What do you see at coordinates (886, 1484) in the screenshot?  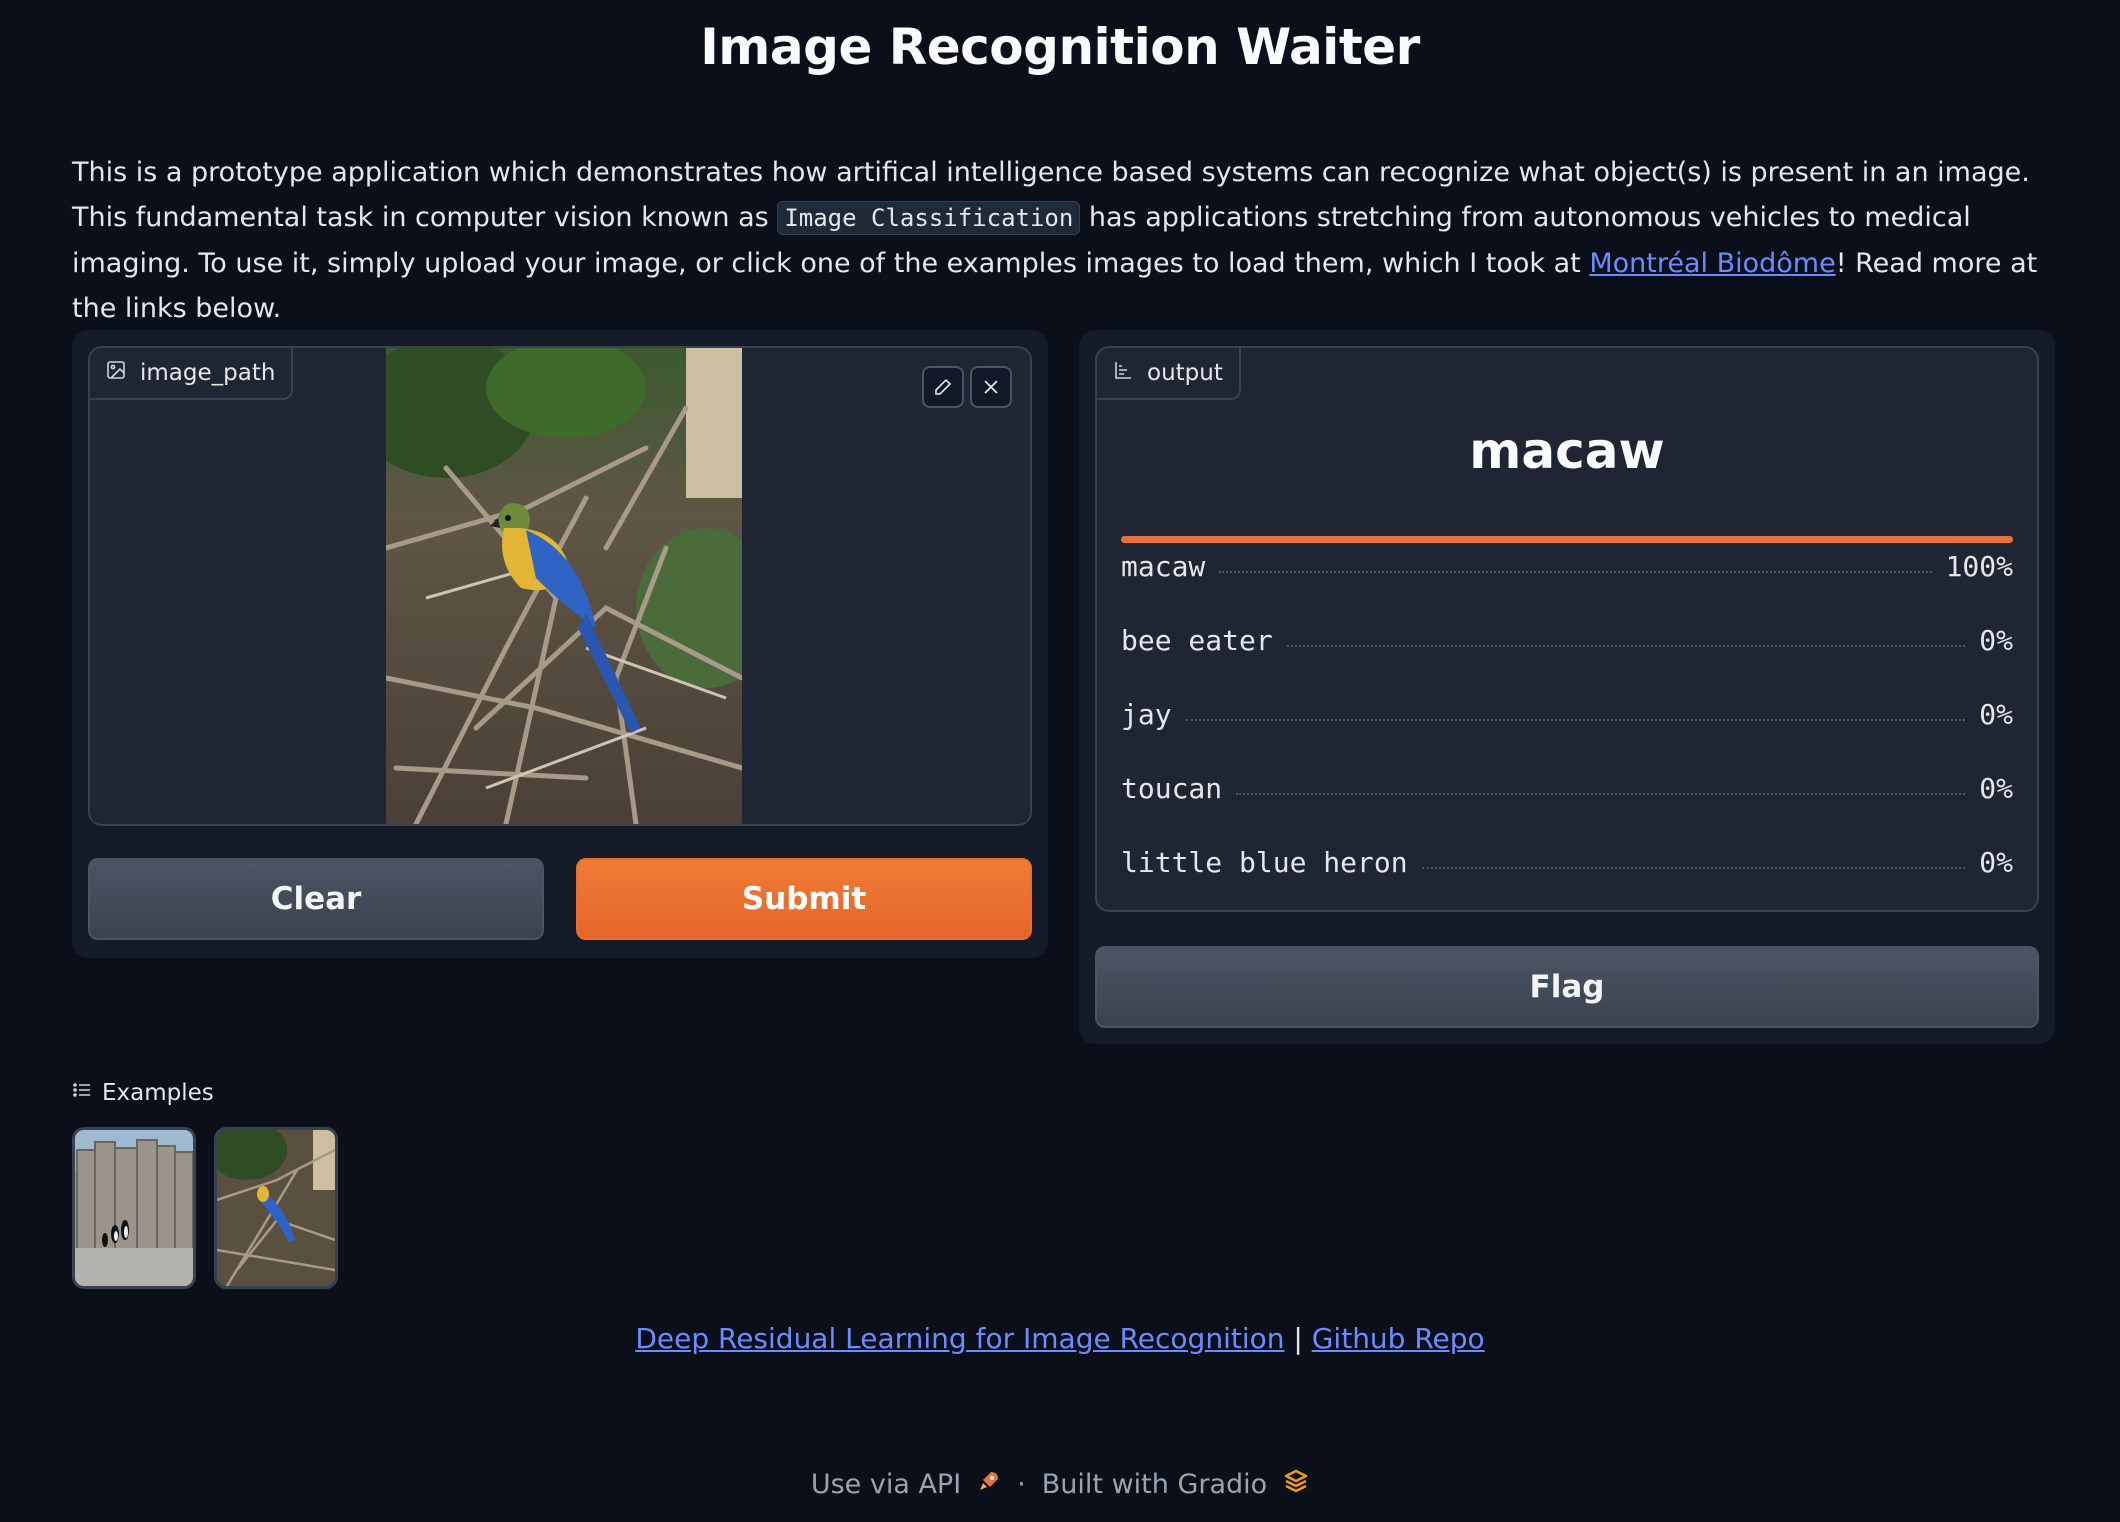 I see `api-link: Use via API` at bounding box center [886, 1484].